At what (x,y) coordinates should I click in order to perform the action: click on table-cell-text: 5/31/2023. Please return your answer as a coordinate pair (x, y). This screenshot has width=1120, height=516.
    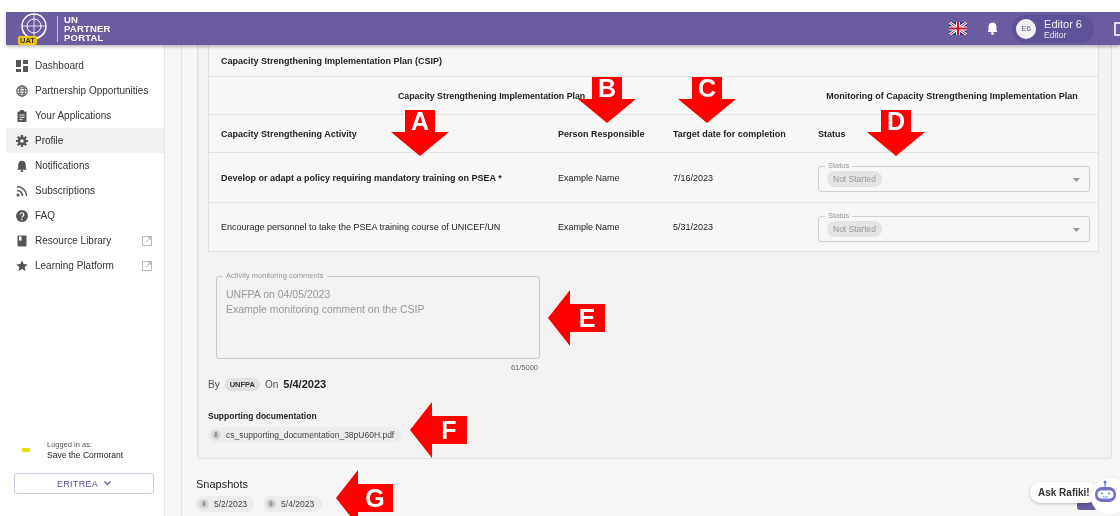
    Looking at the image, I should click on (693, 227).